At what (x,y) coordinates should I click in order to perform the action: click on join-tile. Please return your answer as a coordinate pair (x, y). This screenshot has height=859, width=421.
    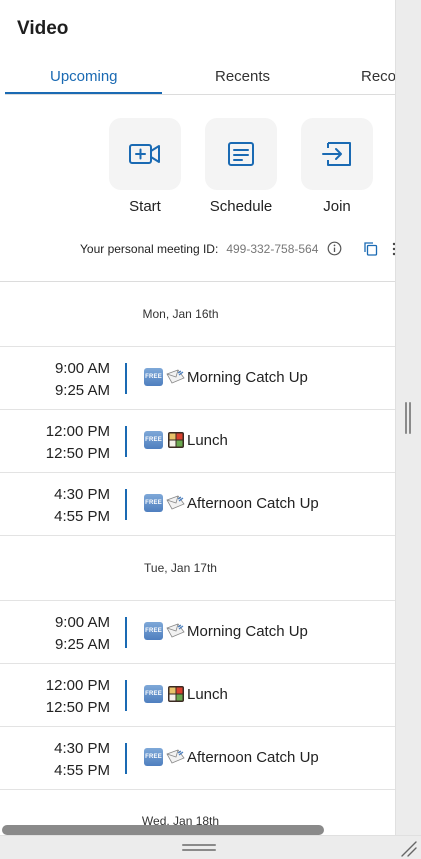
    Looking at the image, I should click on (337, 154).